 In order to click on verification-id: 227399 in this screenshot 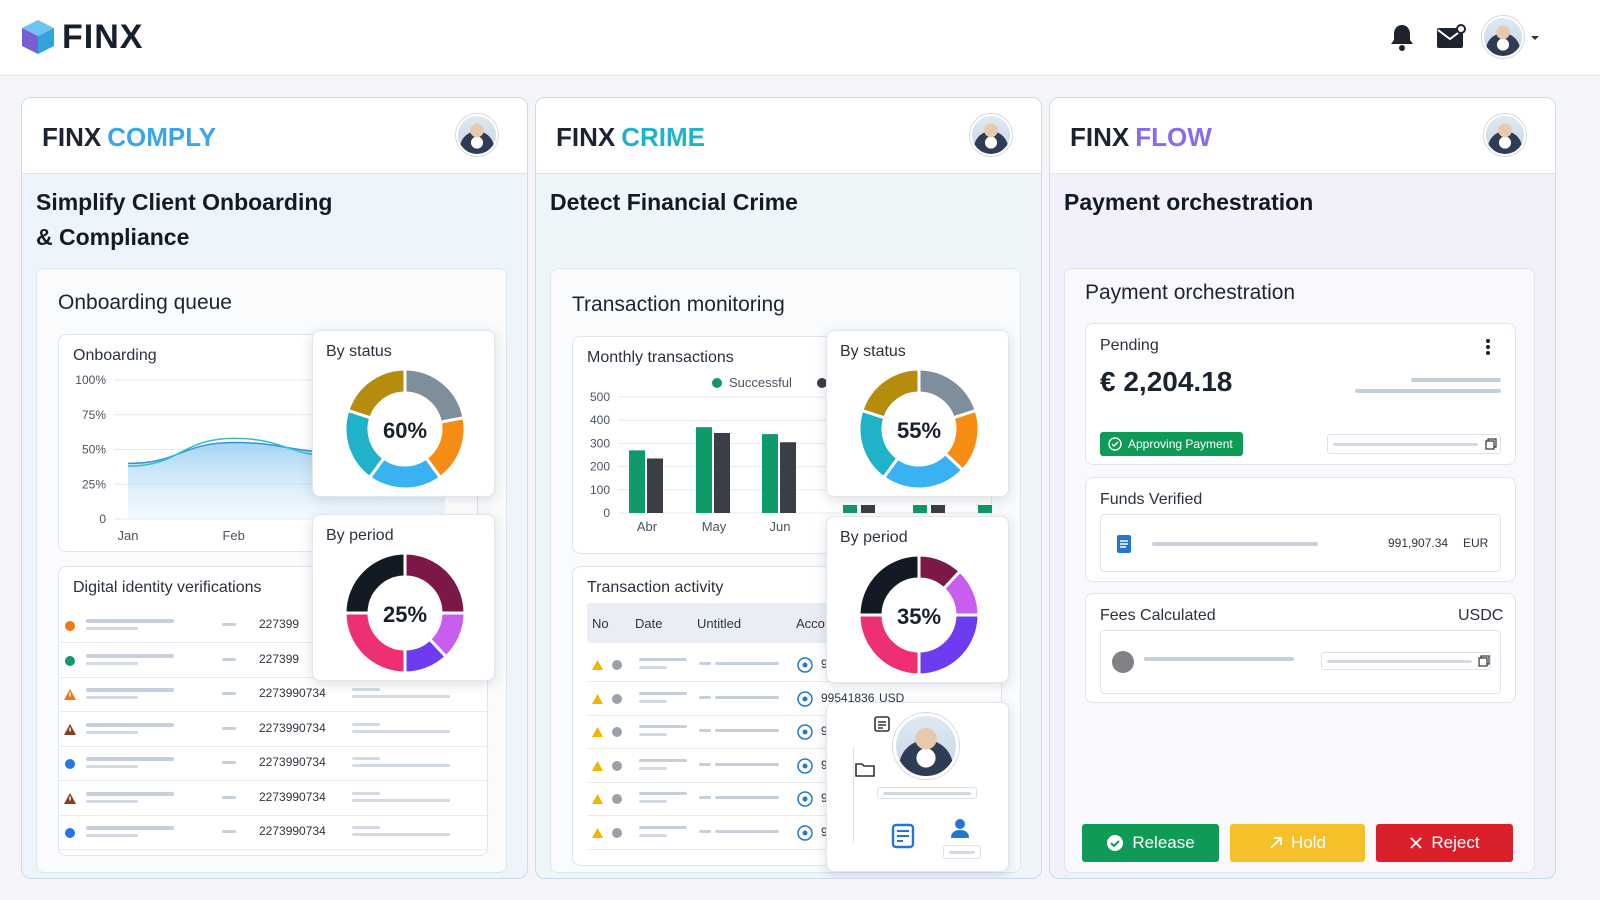, I will do `click(279, 658)`.